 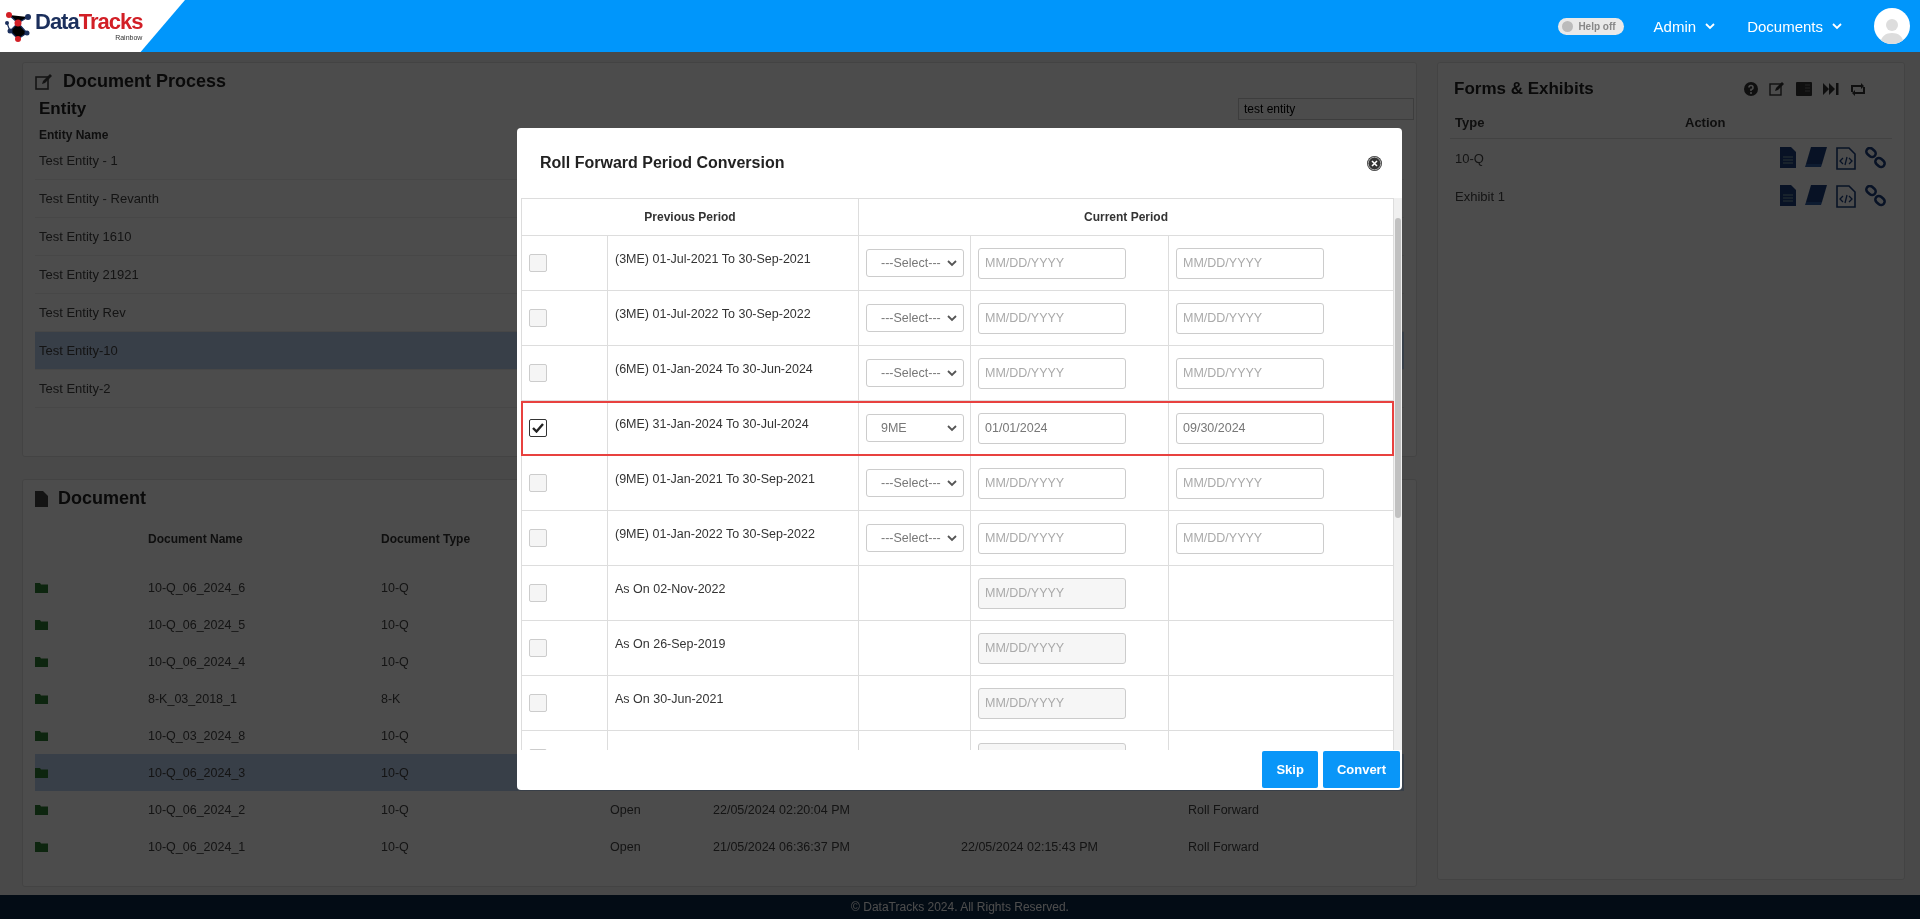 What do you see at coordinates (197, 846) in the screenshot?
I see `table-cell: 10-Q_06_2024_1` at bounding box center [197, 846].